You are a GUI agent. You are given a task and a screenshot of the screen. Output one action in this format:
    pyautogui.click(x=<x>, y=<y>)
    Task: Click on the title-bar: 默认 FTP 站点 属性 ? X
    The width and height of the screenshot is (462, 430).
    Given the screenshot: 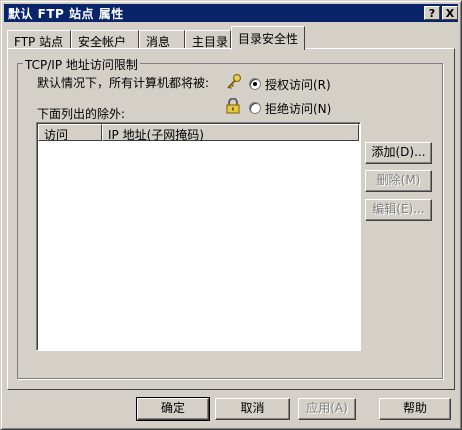 What is the action you would take?
    pyautogui.click(x=231, y=13)
    